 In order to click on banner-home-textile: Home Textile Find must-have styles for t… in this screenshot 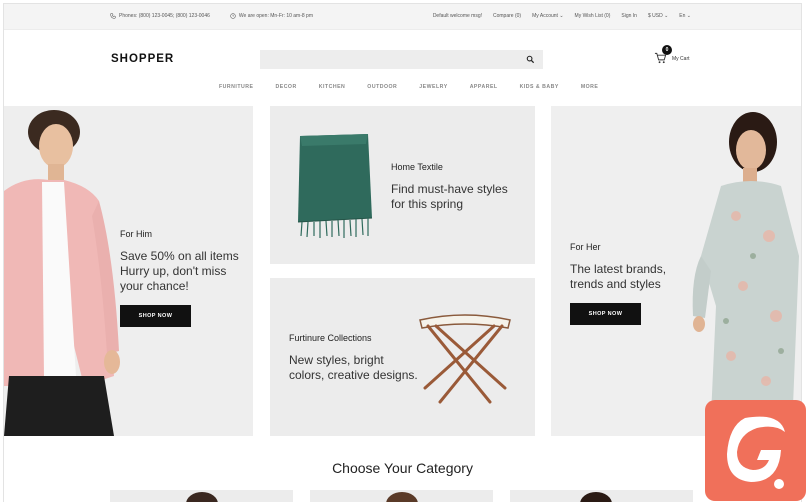, I will do `click(402, 185)`.